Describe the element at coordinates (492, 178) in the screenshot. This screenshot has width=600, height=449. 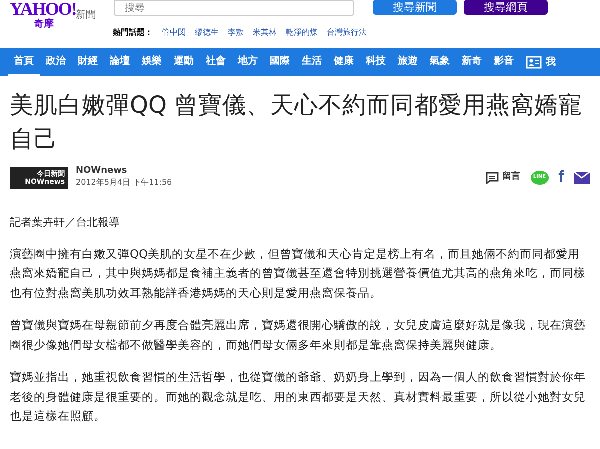
I see `comment-icon` at that location.